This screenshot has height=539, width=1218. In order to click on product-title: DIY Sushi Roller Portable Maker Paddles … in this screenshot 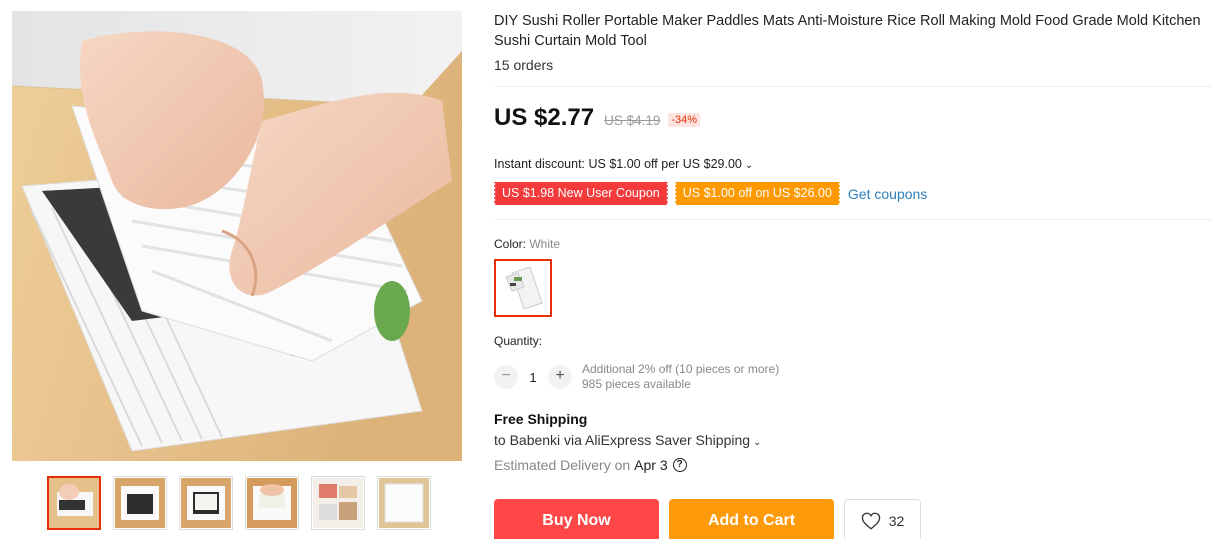, I will do `click(847, 31)`.